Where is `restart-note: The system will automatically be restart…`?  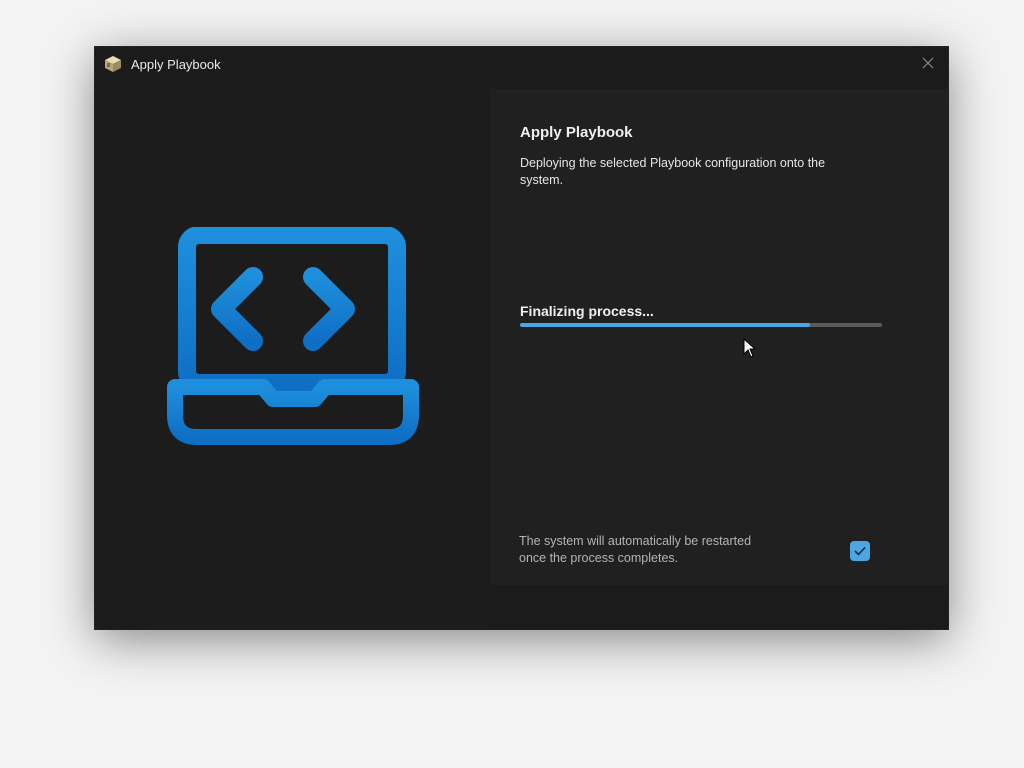 restart-note: The system will automatically be restart… is located at coordinates (635, 549).